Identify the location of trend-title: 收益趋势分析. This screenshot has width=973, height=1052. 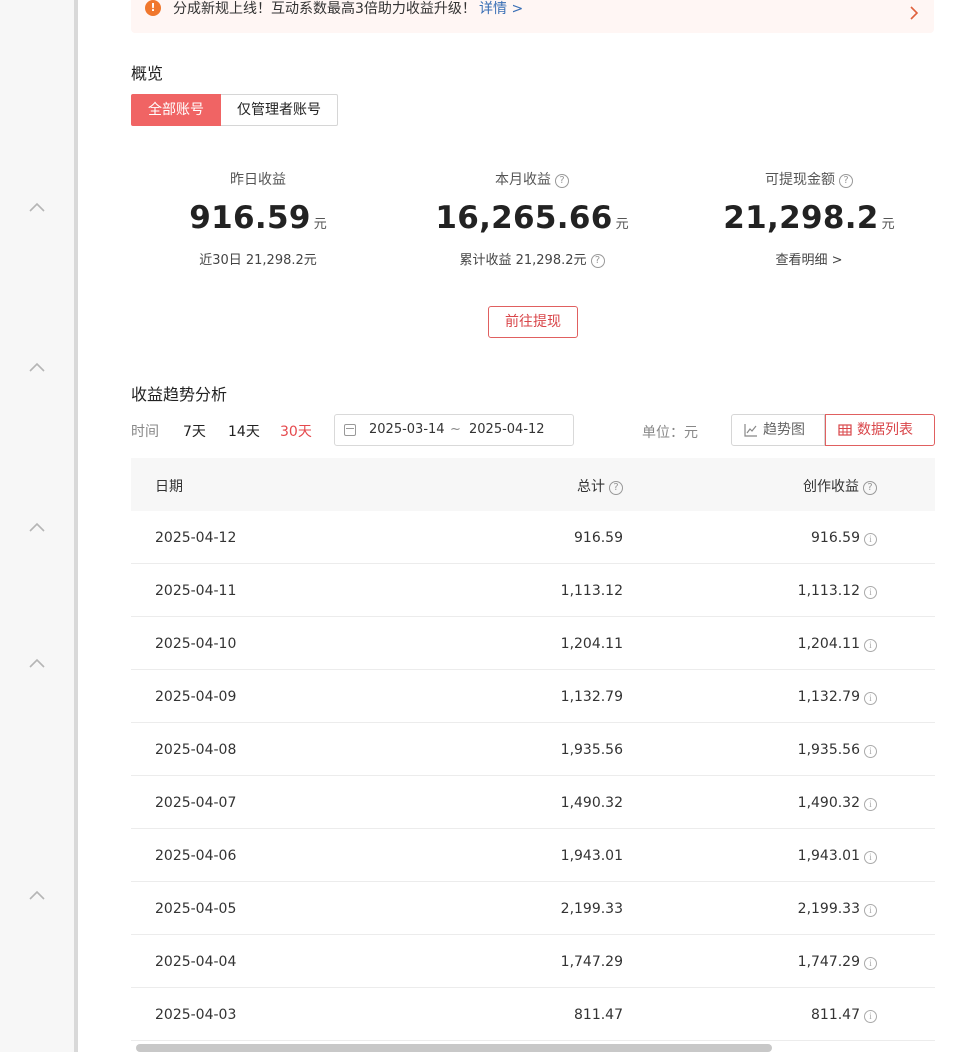
(179, 394).